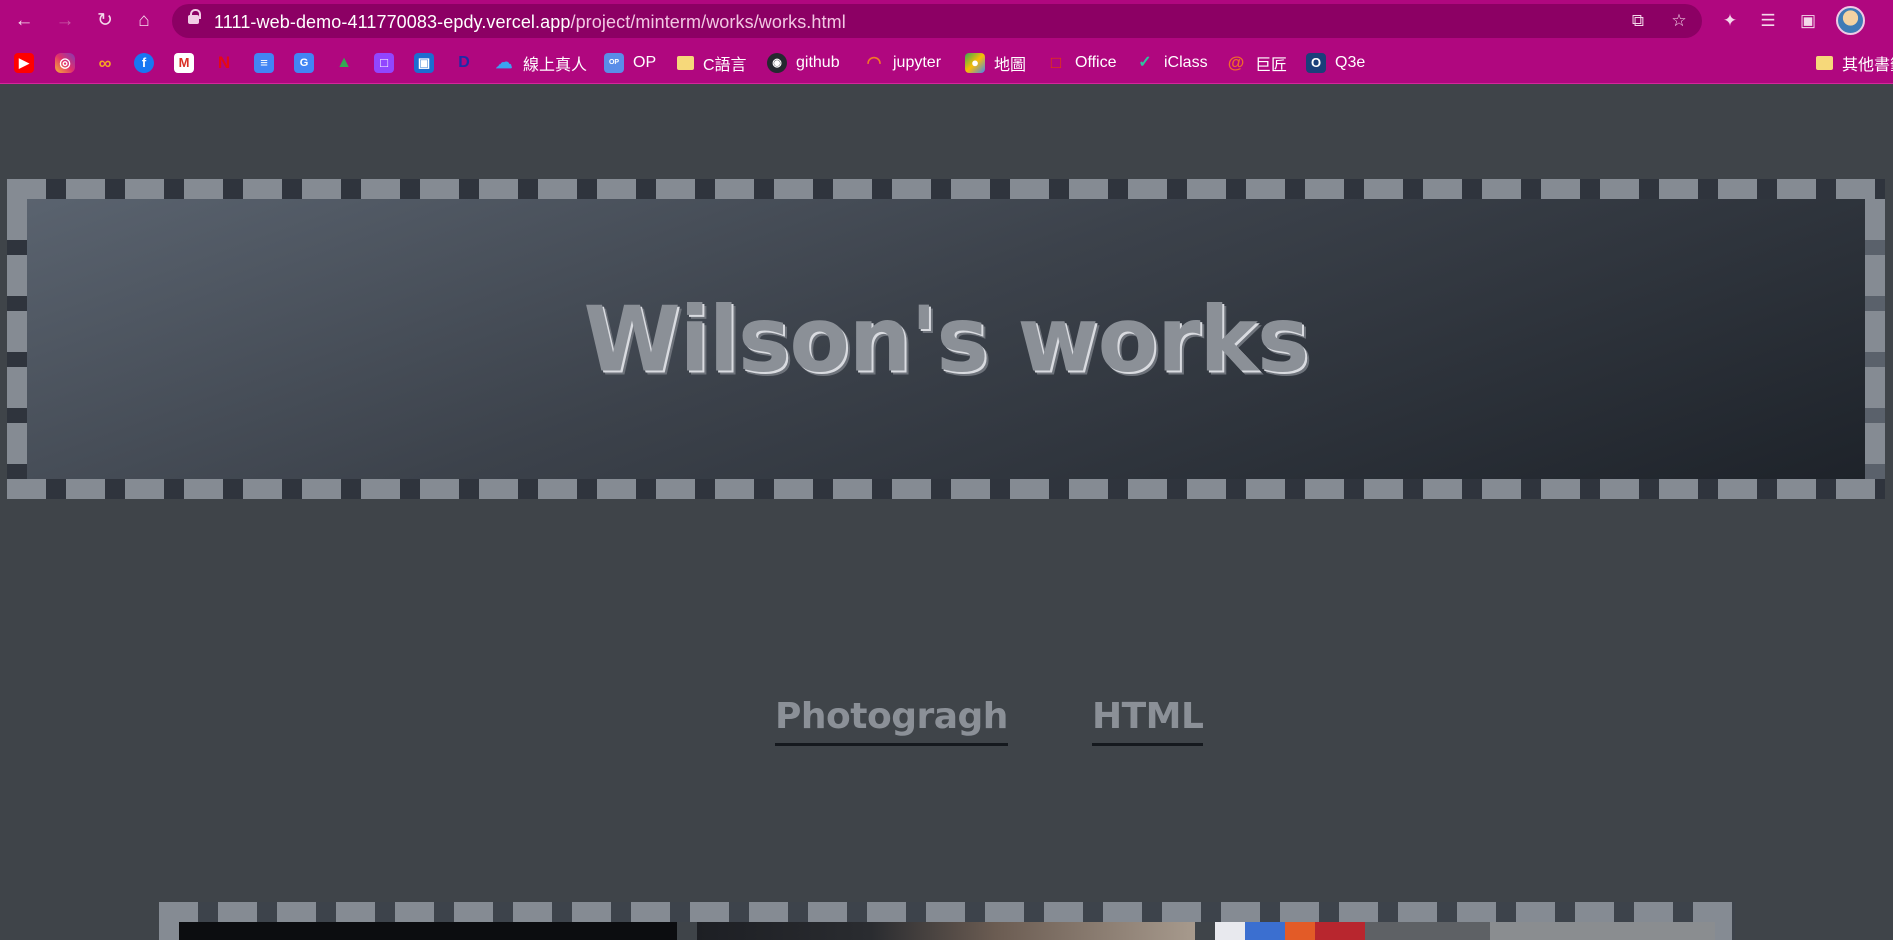 This screenshot has width=1893, height=940. I want to click on bookmark-label: 其他書籤, so click(1867, 65).